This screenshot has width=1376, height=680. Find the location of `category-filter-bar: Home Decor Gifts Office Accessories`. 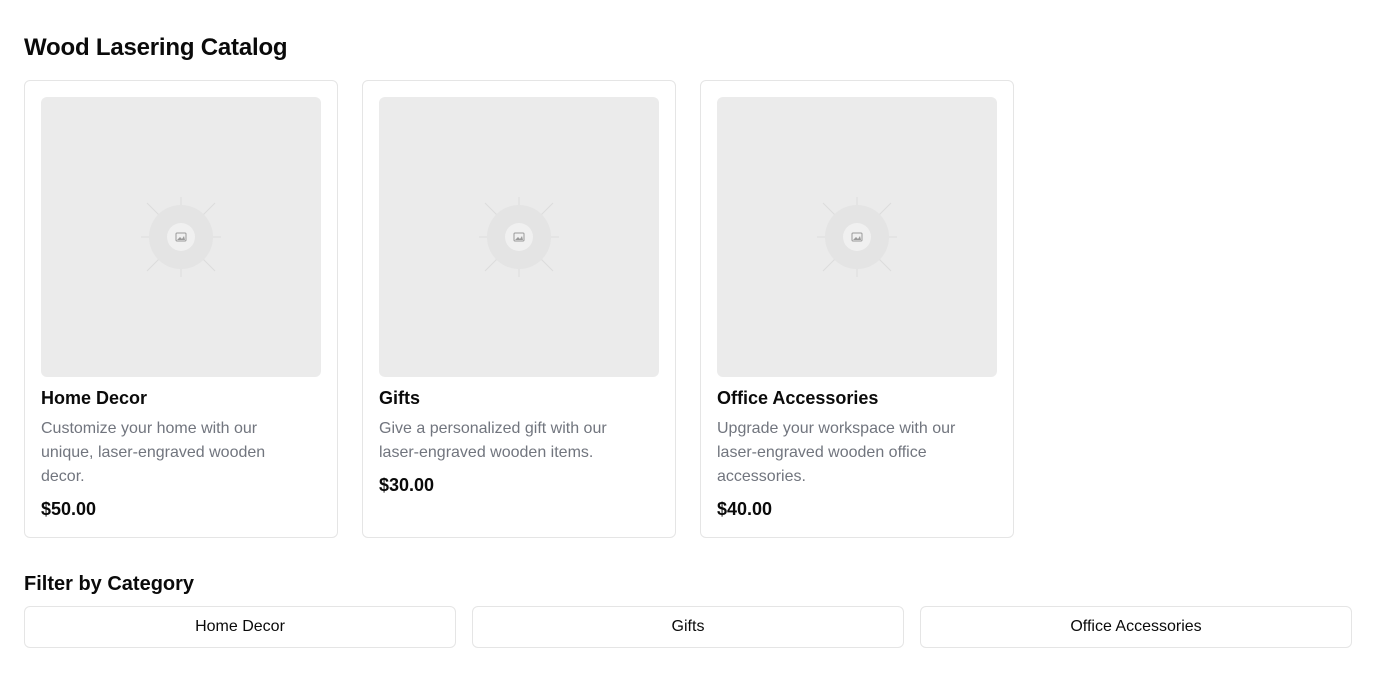

category-filter-bar: Home Decor Gifts Office Accessories is located at coordinates (688, 627).